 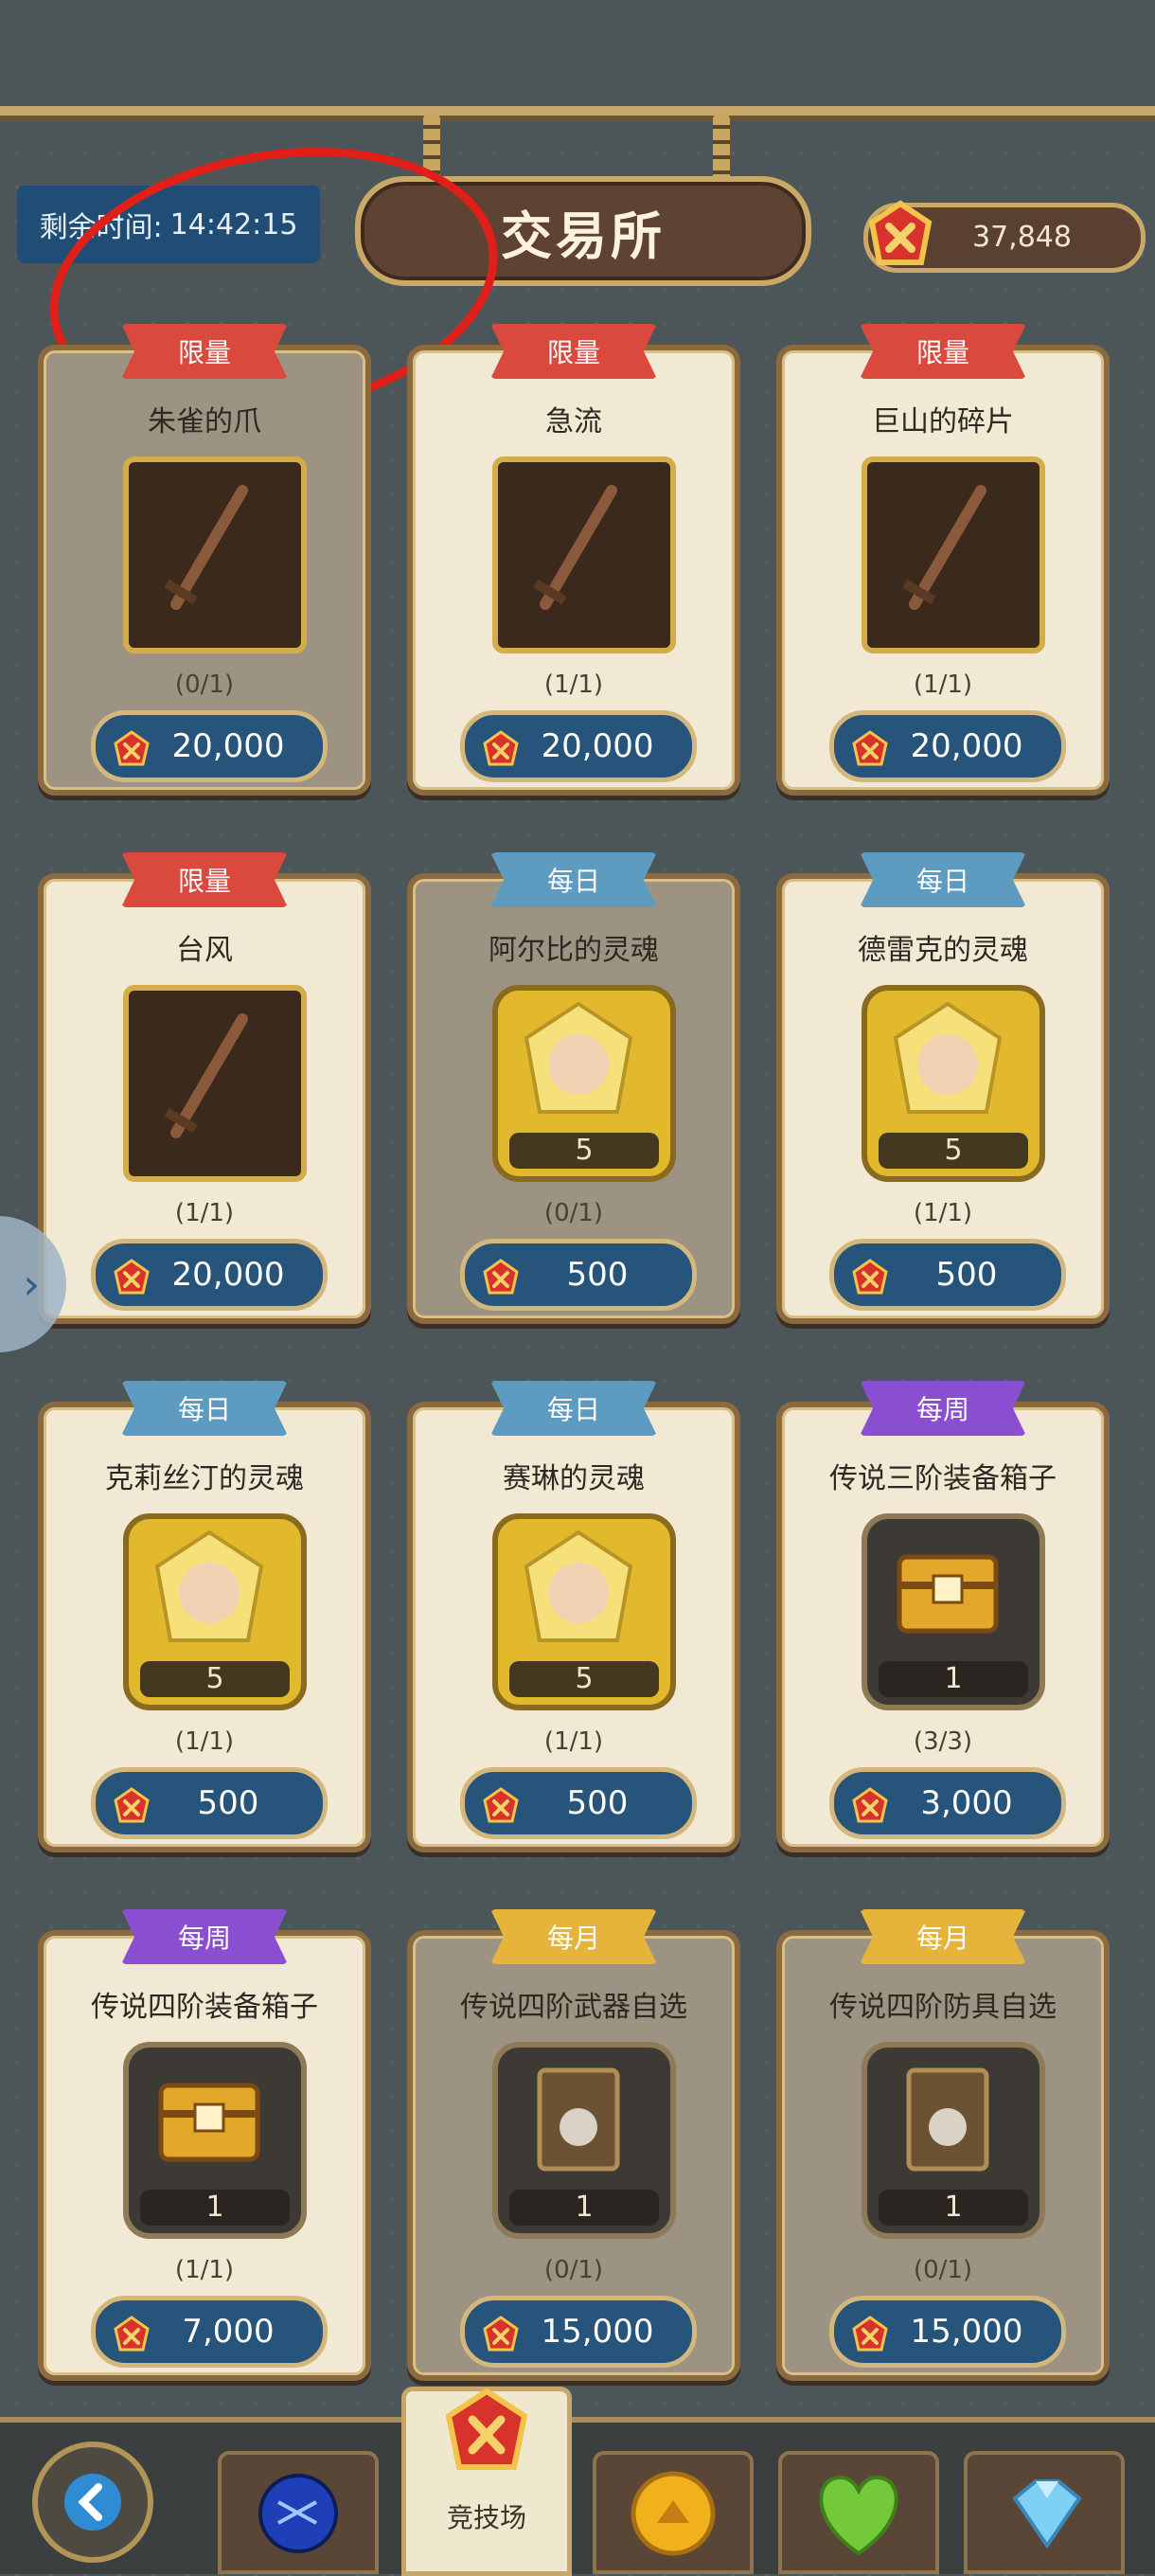 I want to click on shop-item-card: 限量 台风 (1/1) 20,000, so click(x=204, y=1088).